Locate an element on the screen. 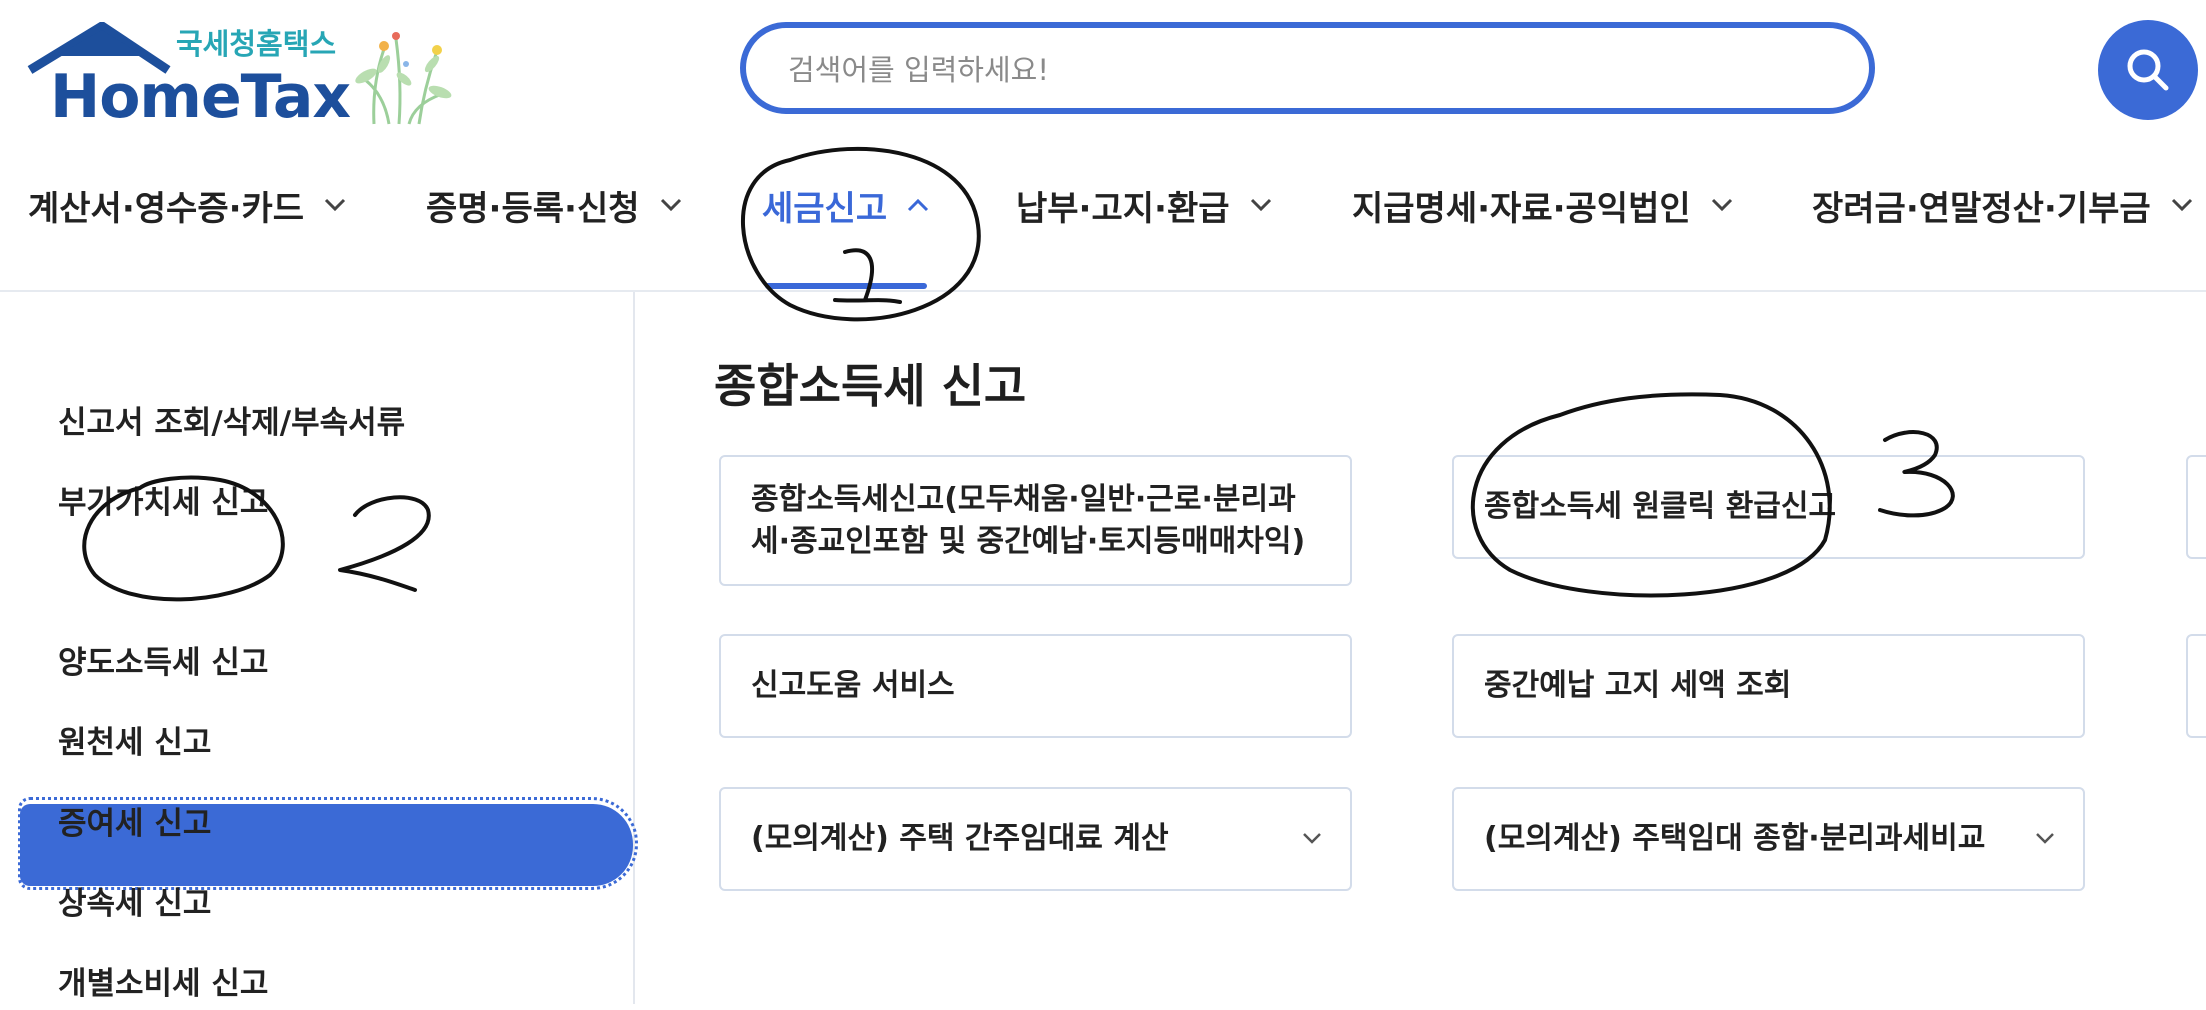  card-label: 신고도움 서비스 is located at coordinates (853, 685).